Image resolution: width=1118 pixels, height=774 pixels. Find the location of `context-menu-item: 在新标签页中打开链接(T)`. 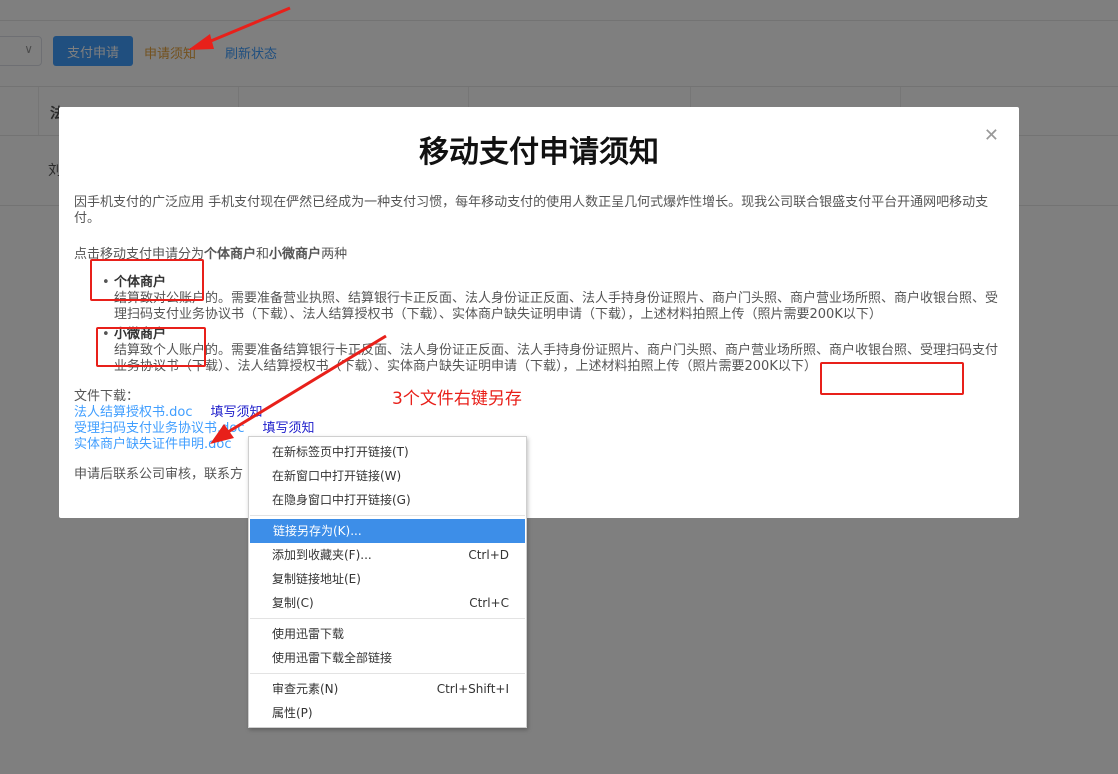

context-menu-item: 在新标签页中打开链接(T) is located at coordinates (387, 452).